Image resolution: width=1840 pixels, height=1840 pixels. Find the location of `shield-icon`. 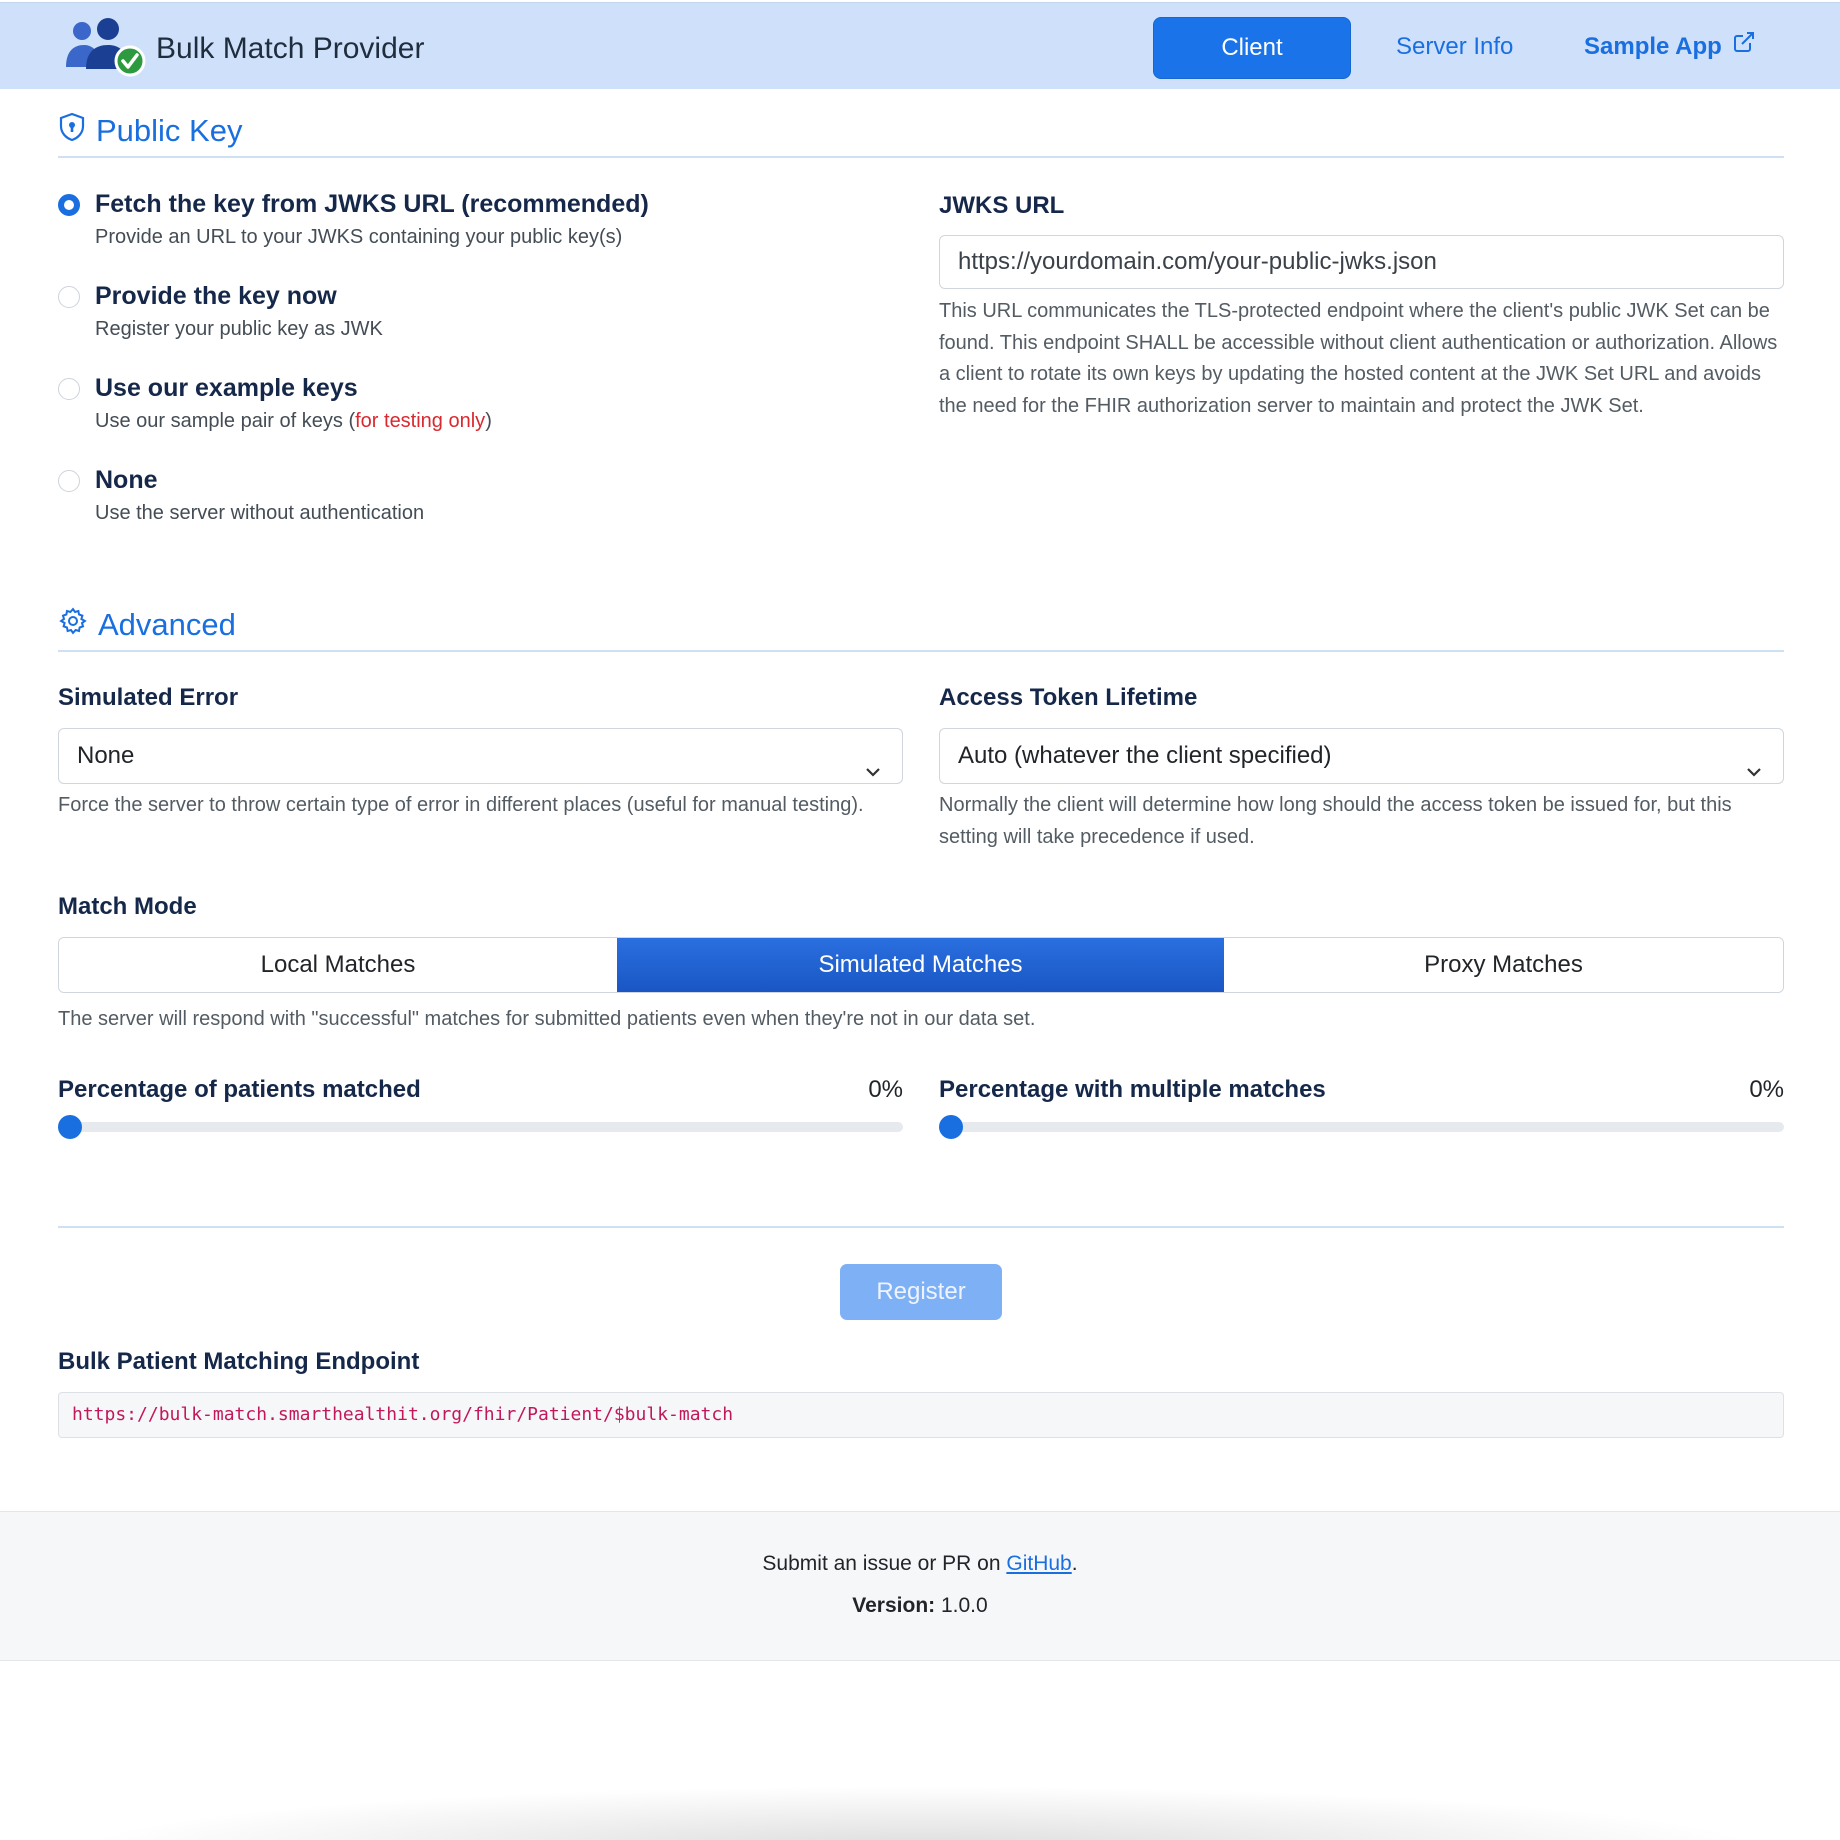

shield-icon is located at coordinates (72, 131).